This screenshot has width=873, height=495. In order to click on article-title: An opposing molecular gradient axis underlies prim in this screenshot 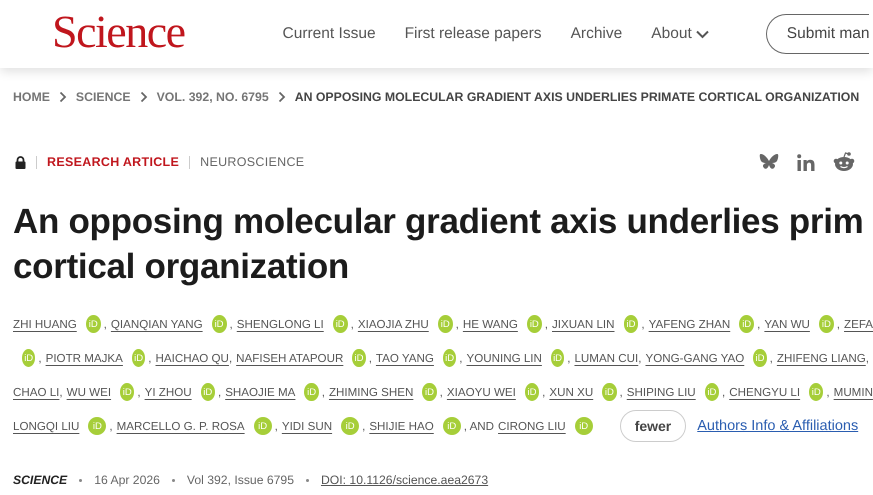, I will do `click(438, 222)`.